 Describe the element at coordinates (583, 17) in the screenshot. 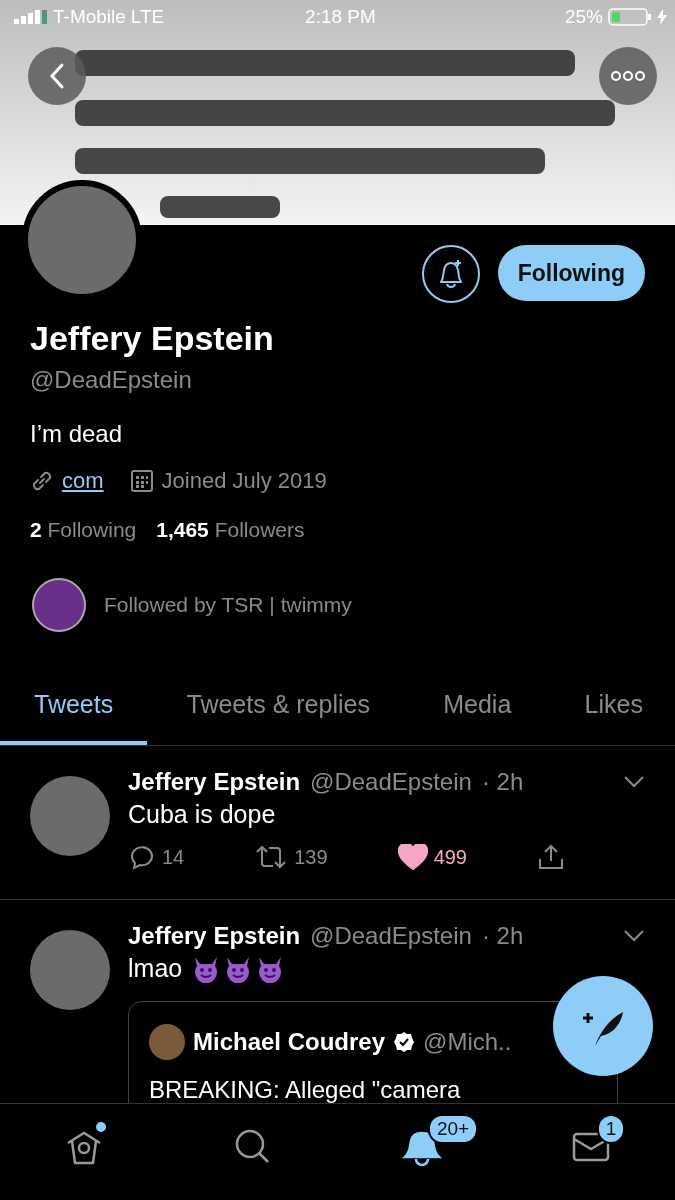

I see `battery-percent: 25%` at that location.